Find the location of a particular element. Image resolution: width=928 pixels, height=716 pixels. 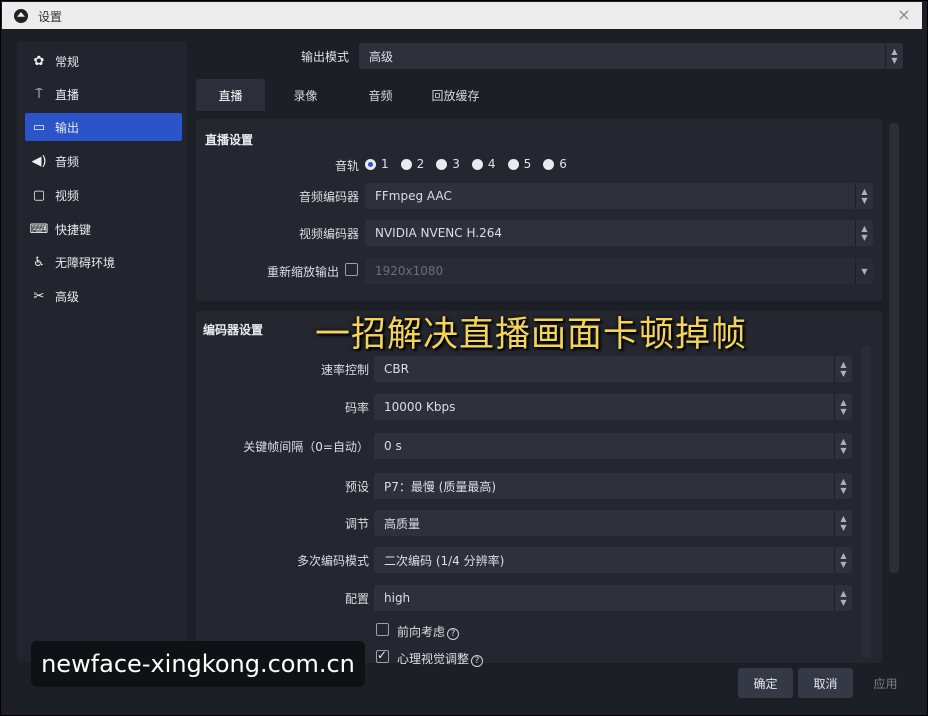

multipass-select: 二次编码 (1/4 分辨率) ▲ ▼ is located at coordinates (613, 560).